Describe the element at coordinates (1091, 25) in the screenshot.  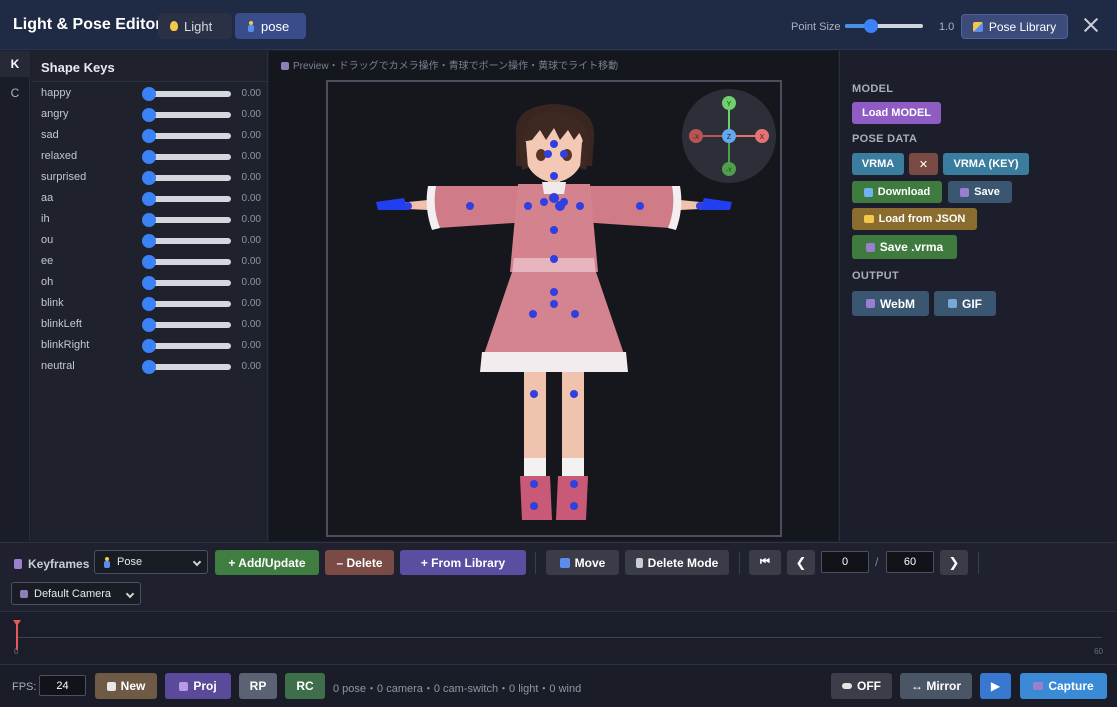
I see `close-icon` at that location.